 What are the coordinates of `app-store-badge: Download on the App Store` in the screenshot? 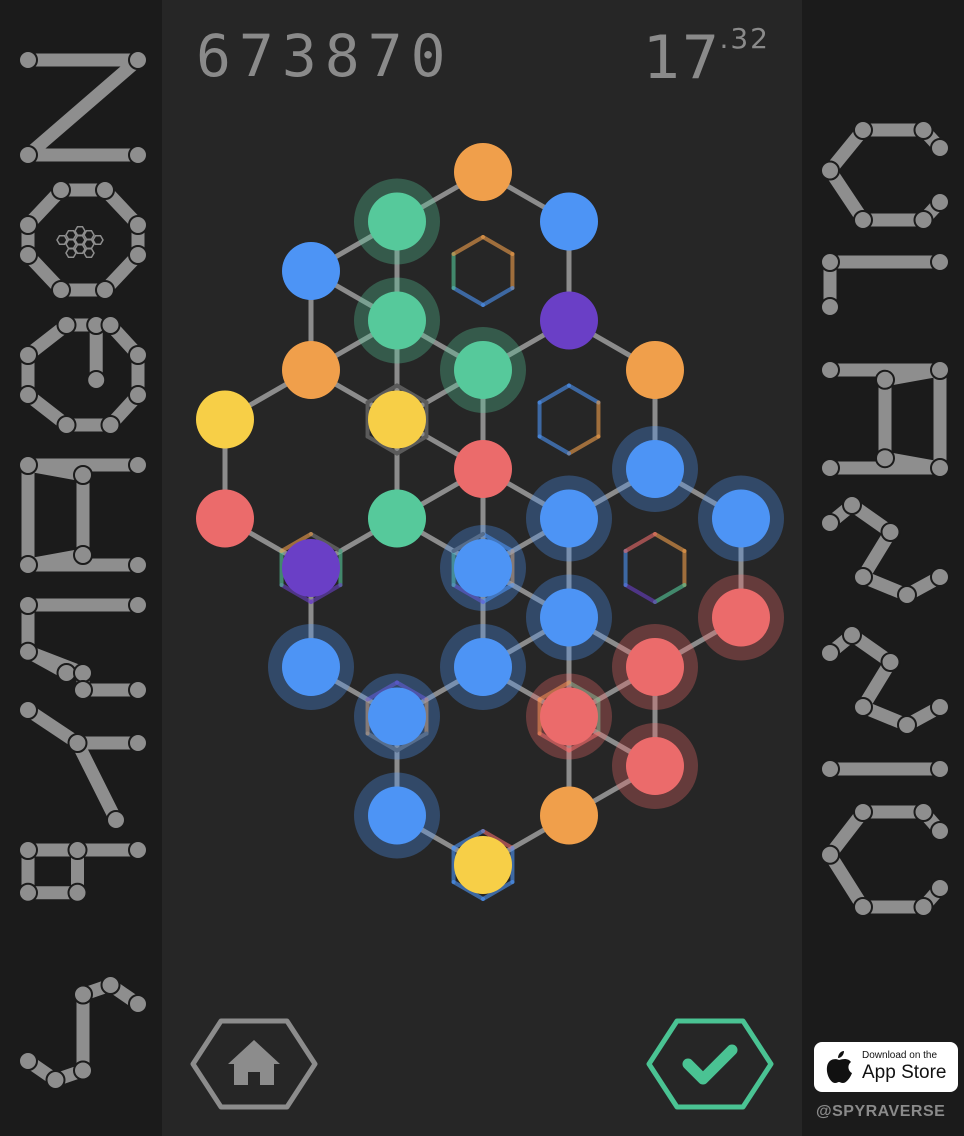 It's located at (886, 1067).